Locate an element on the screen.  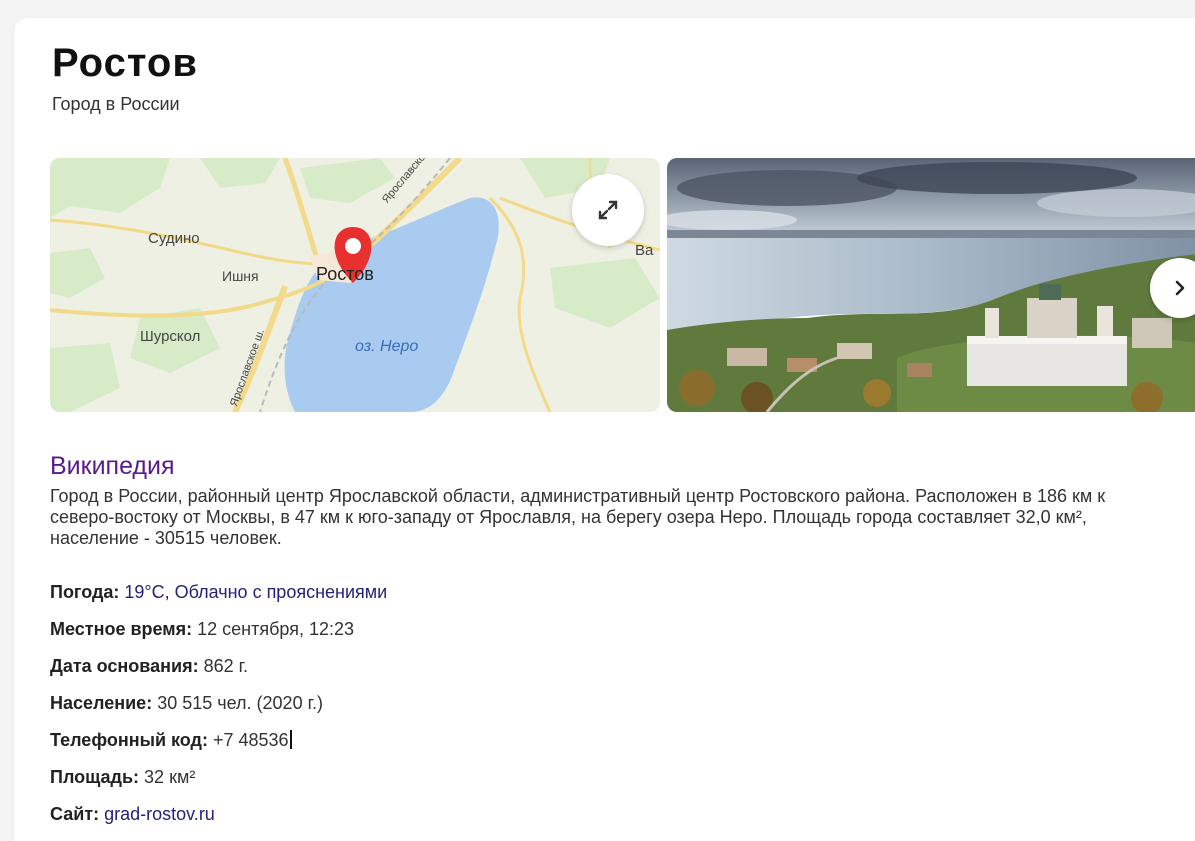
city-photo-graphic is located at coordinates (931, 285).